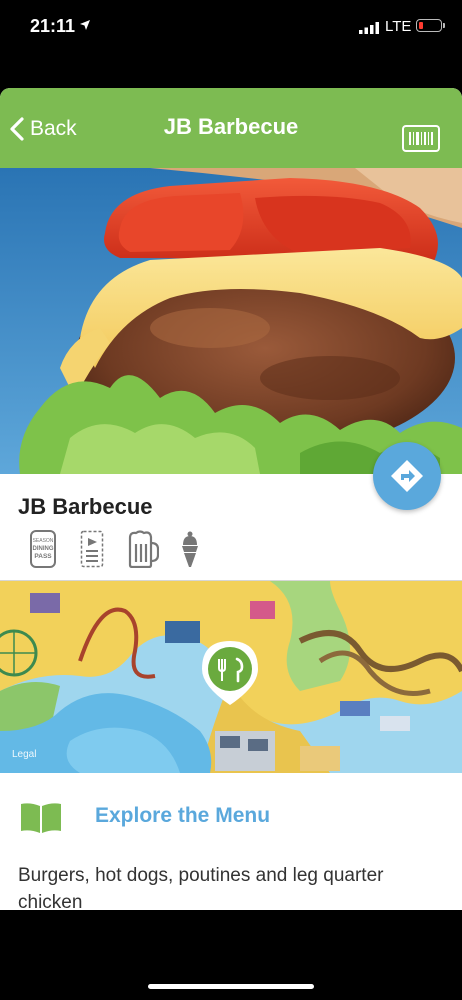 Image resolution: width=462 pixels, height=1000 pixels. I want to click on map-legal-link: Legal, so click(24, 754).